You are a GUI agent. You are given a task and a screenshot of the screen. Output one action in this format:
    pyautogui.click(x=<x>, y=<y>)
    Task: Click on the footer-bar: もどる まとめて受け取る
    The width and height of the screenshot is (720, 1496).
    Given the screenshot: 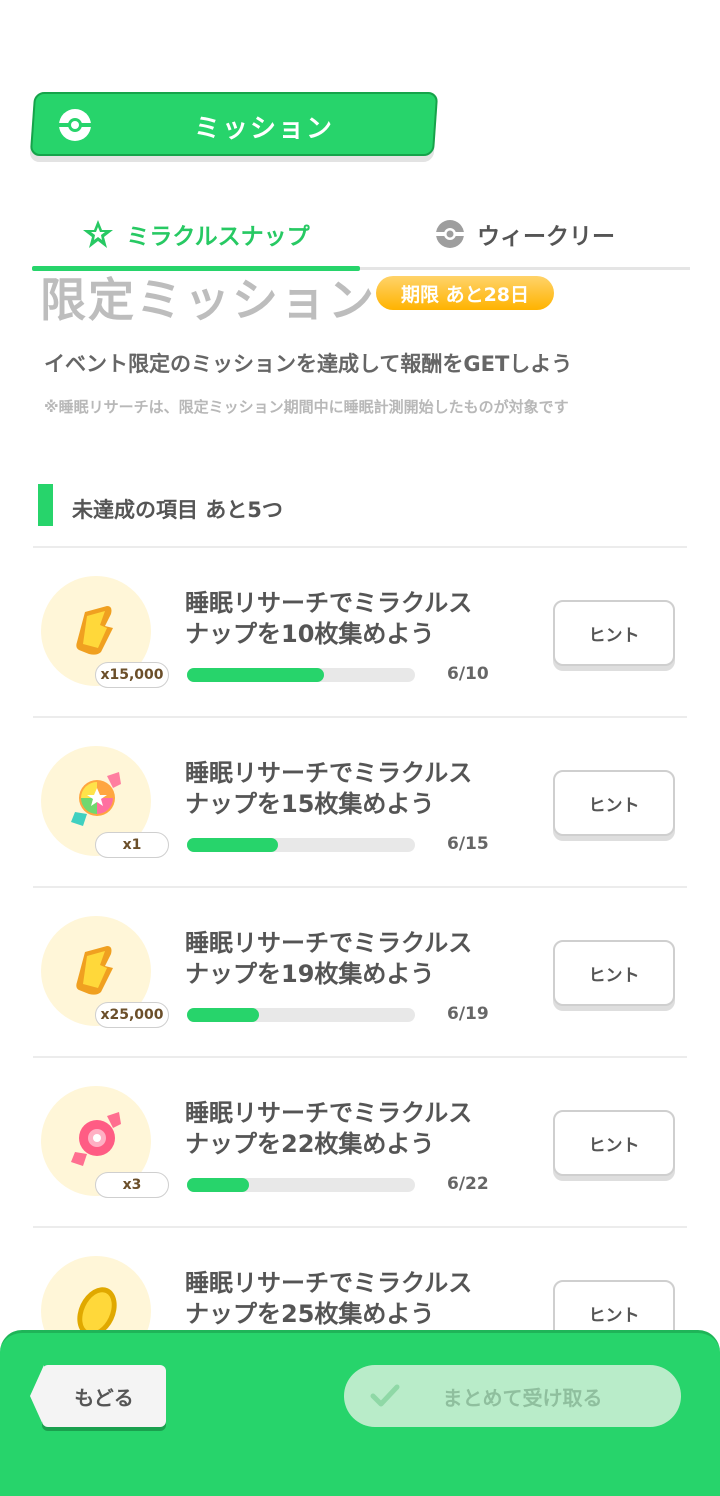 What is the action you would take?
    pyautogui.click(x=360, y=1413)
    